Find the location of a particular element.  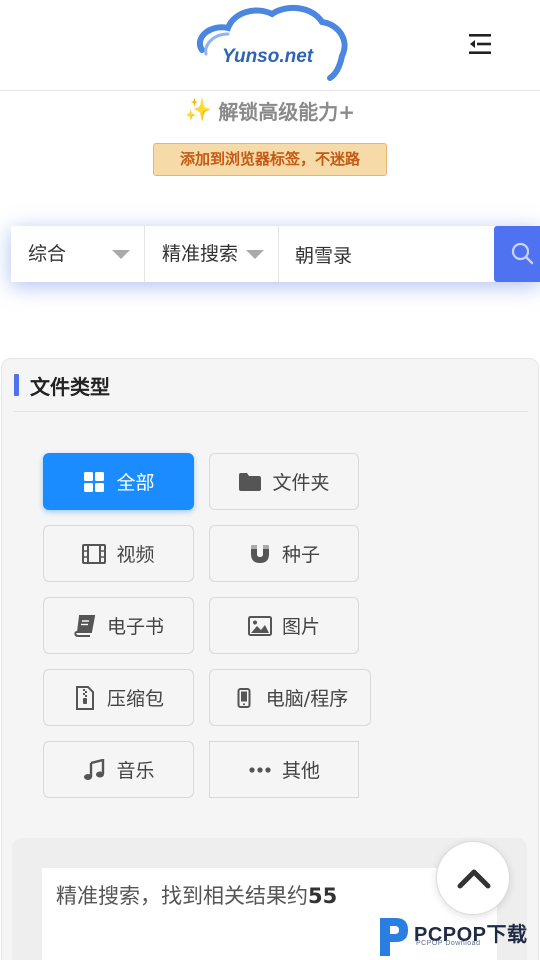

filter-label: 电脑/程序 is located at coordinates (307, 699).